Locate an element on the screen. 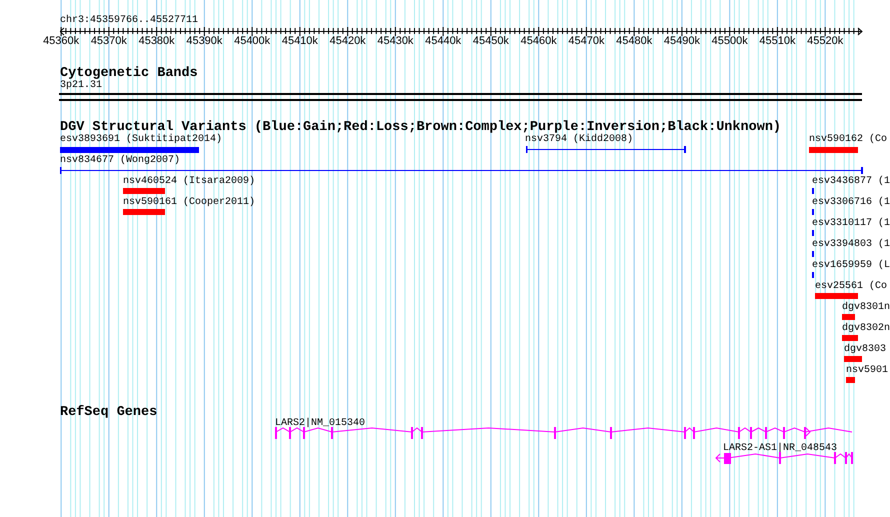 This screenshot has width=890, height=517. ruler-label: 45520k is located at coordinates (825, 41).